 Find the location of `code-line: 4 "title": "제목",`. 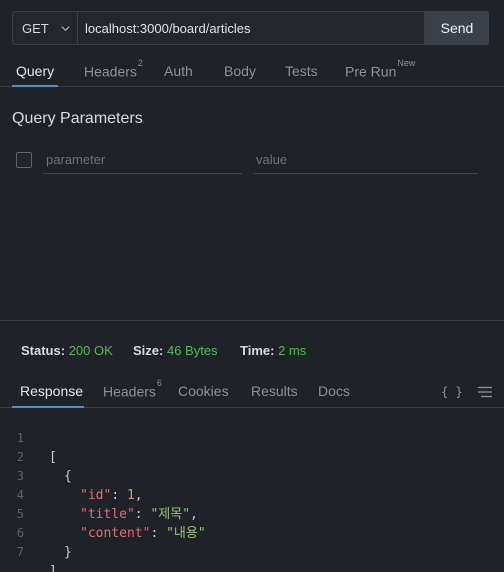

code-line: 4 "title": "제목", is located at coordinates (252, 494).